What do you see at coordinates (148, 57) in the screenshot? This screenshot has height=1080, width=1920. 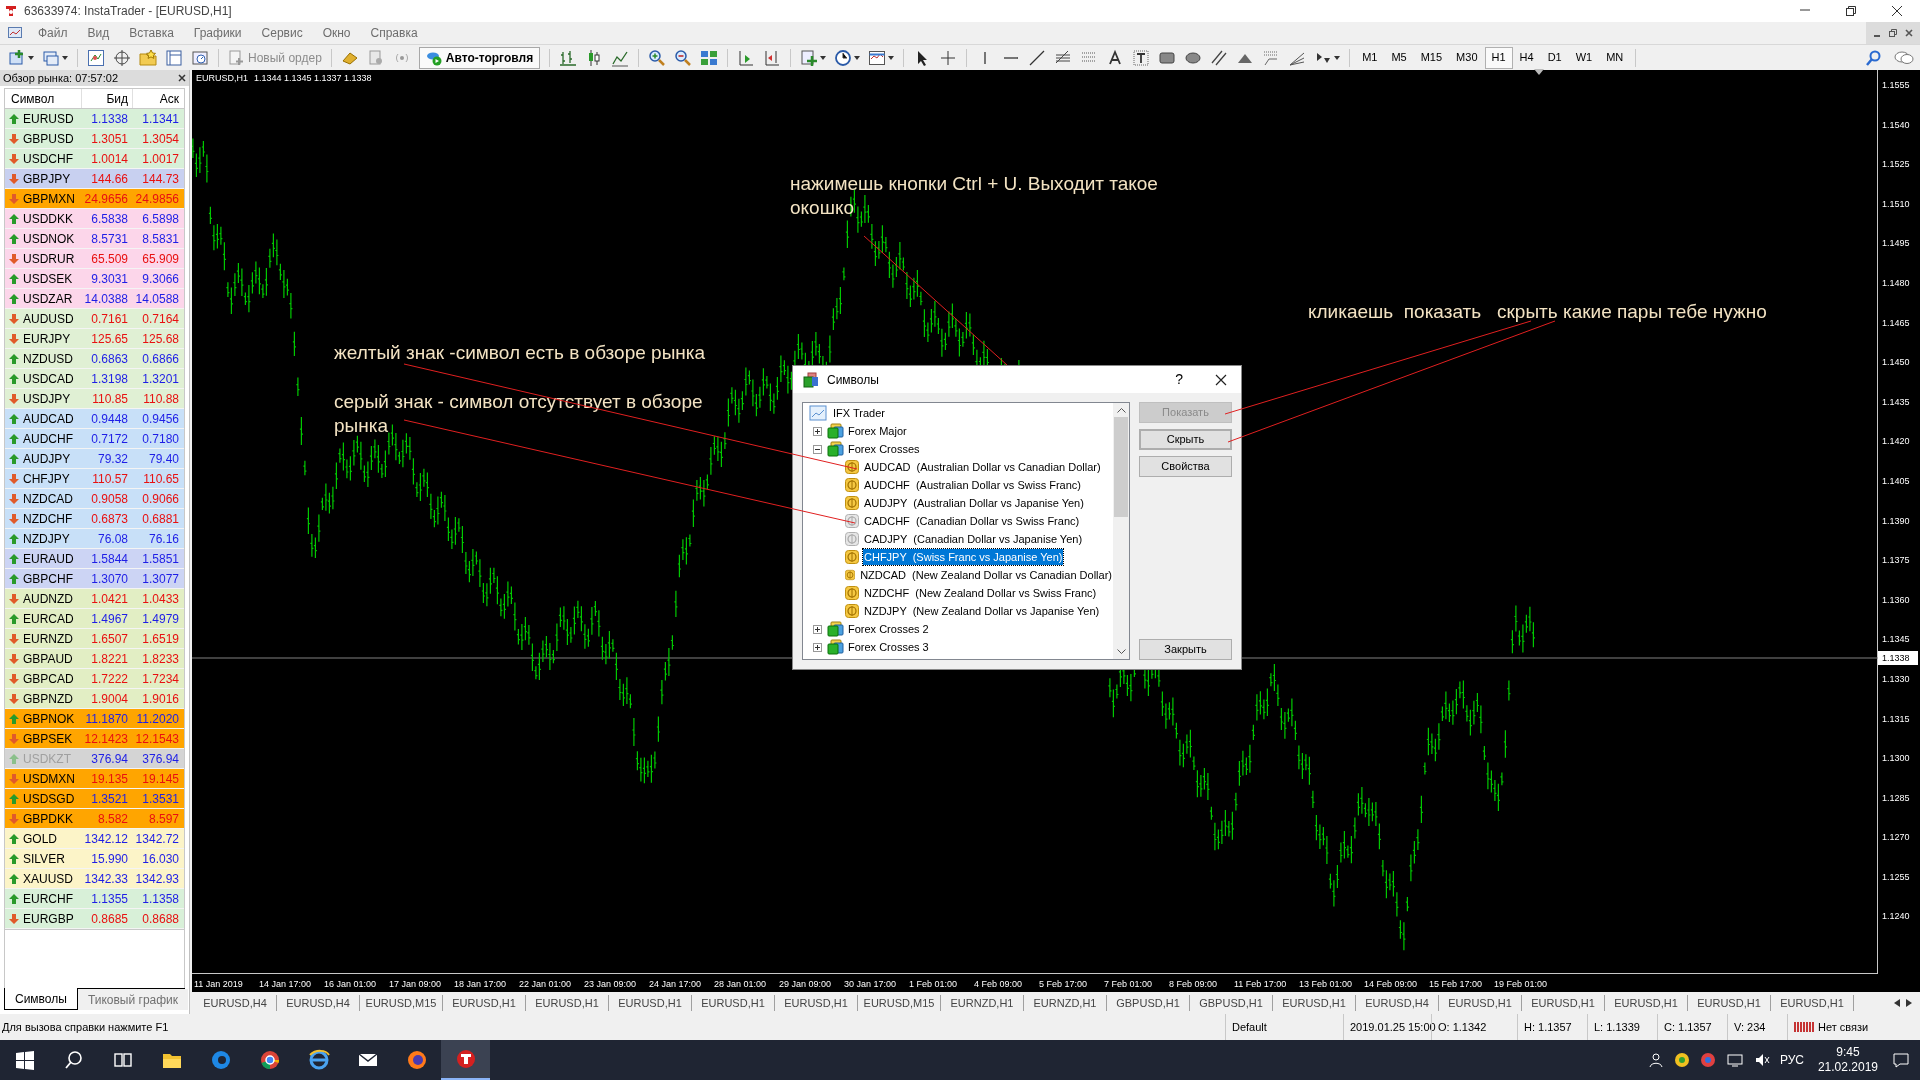 I see `folder-star-icon` at bounding box center [148, 57].